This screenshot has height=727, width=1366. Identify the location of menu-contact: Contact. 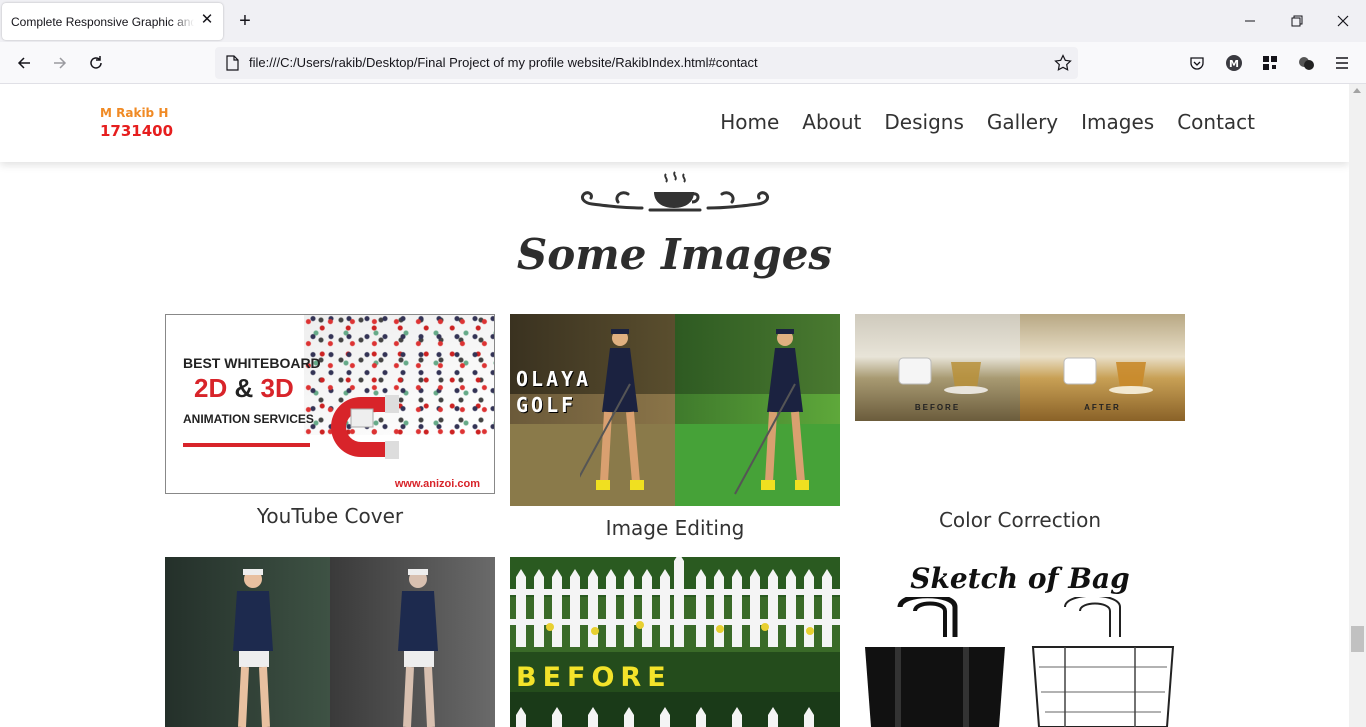
(1216, 122).